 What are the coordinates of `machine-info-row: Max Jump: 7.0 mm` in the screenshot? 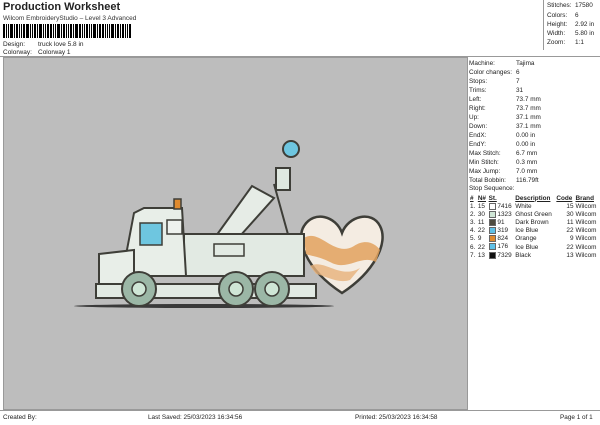 It's located at (534, 172).